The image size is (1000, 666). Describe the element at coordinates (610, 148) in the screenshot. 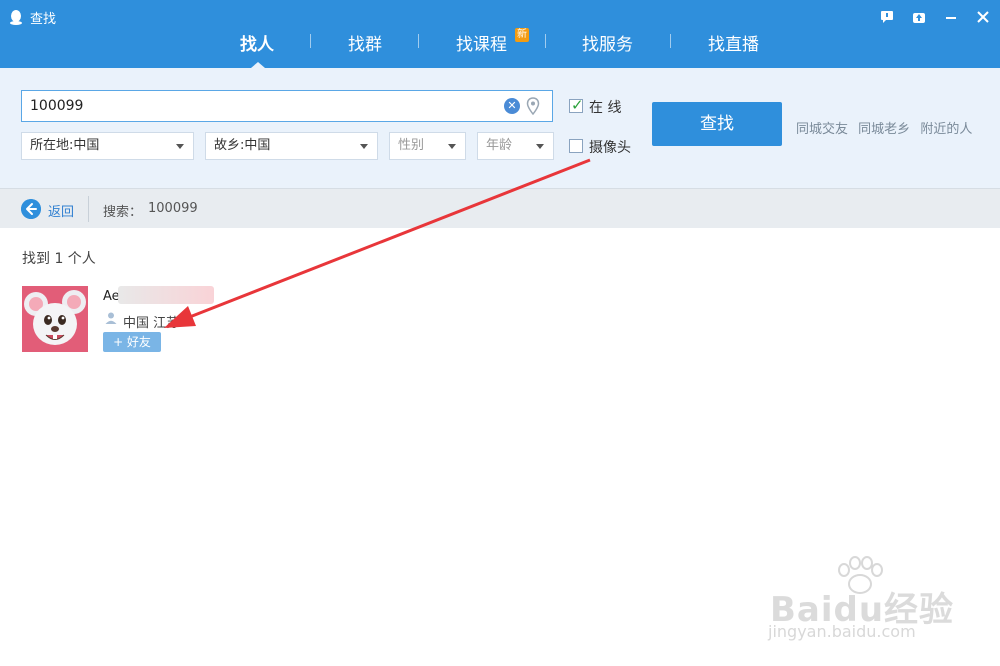

I see `camera-label: 摄像头` at that location.